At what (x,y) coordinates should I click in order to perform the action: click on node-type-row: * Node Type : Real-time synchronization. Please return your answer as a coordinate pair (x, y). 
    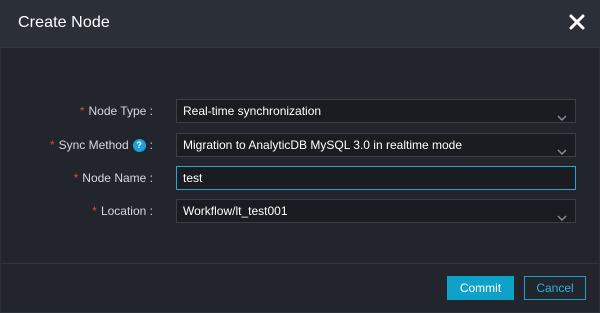
    Looking at the image, I should click on (300, 111).